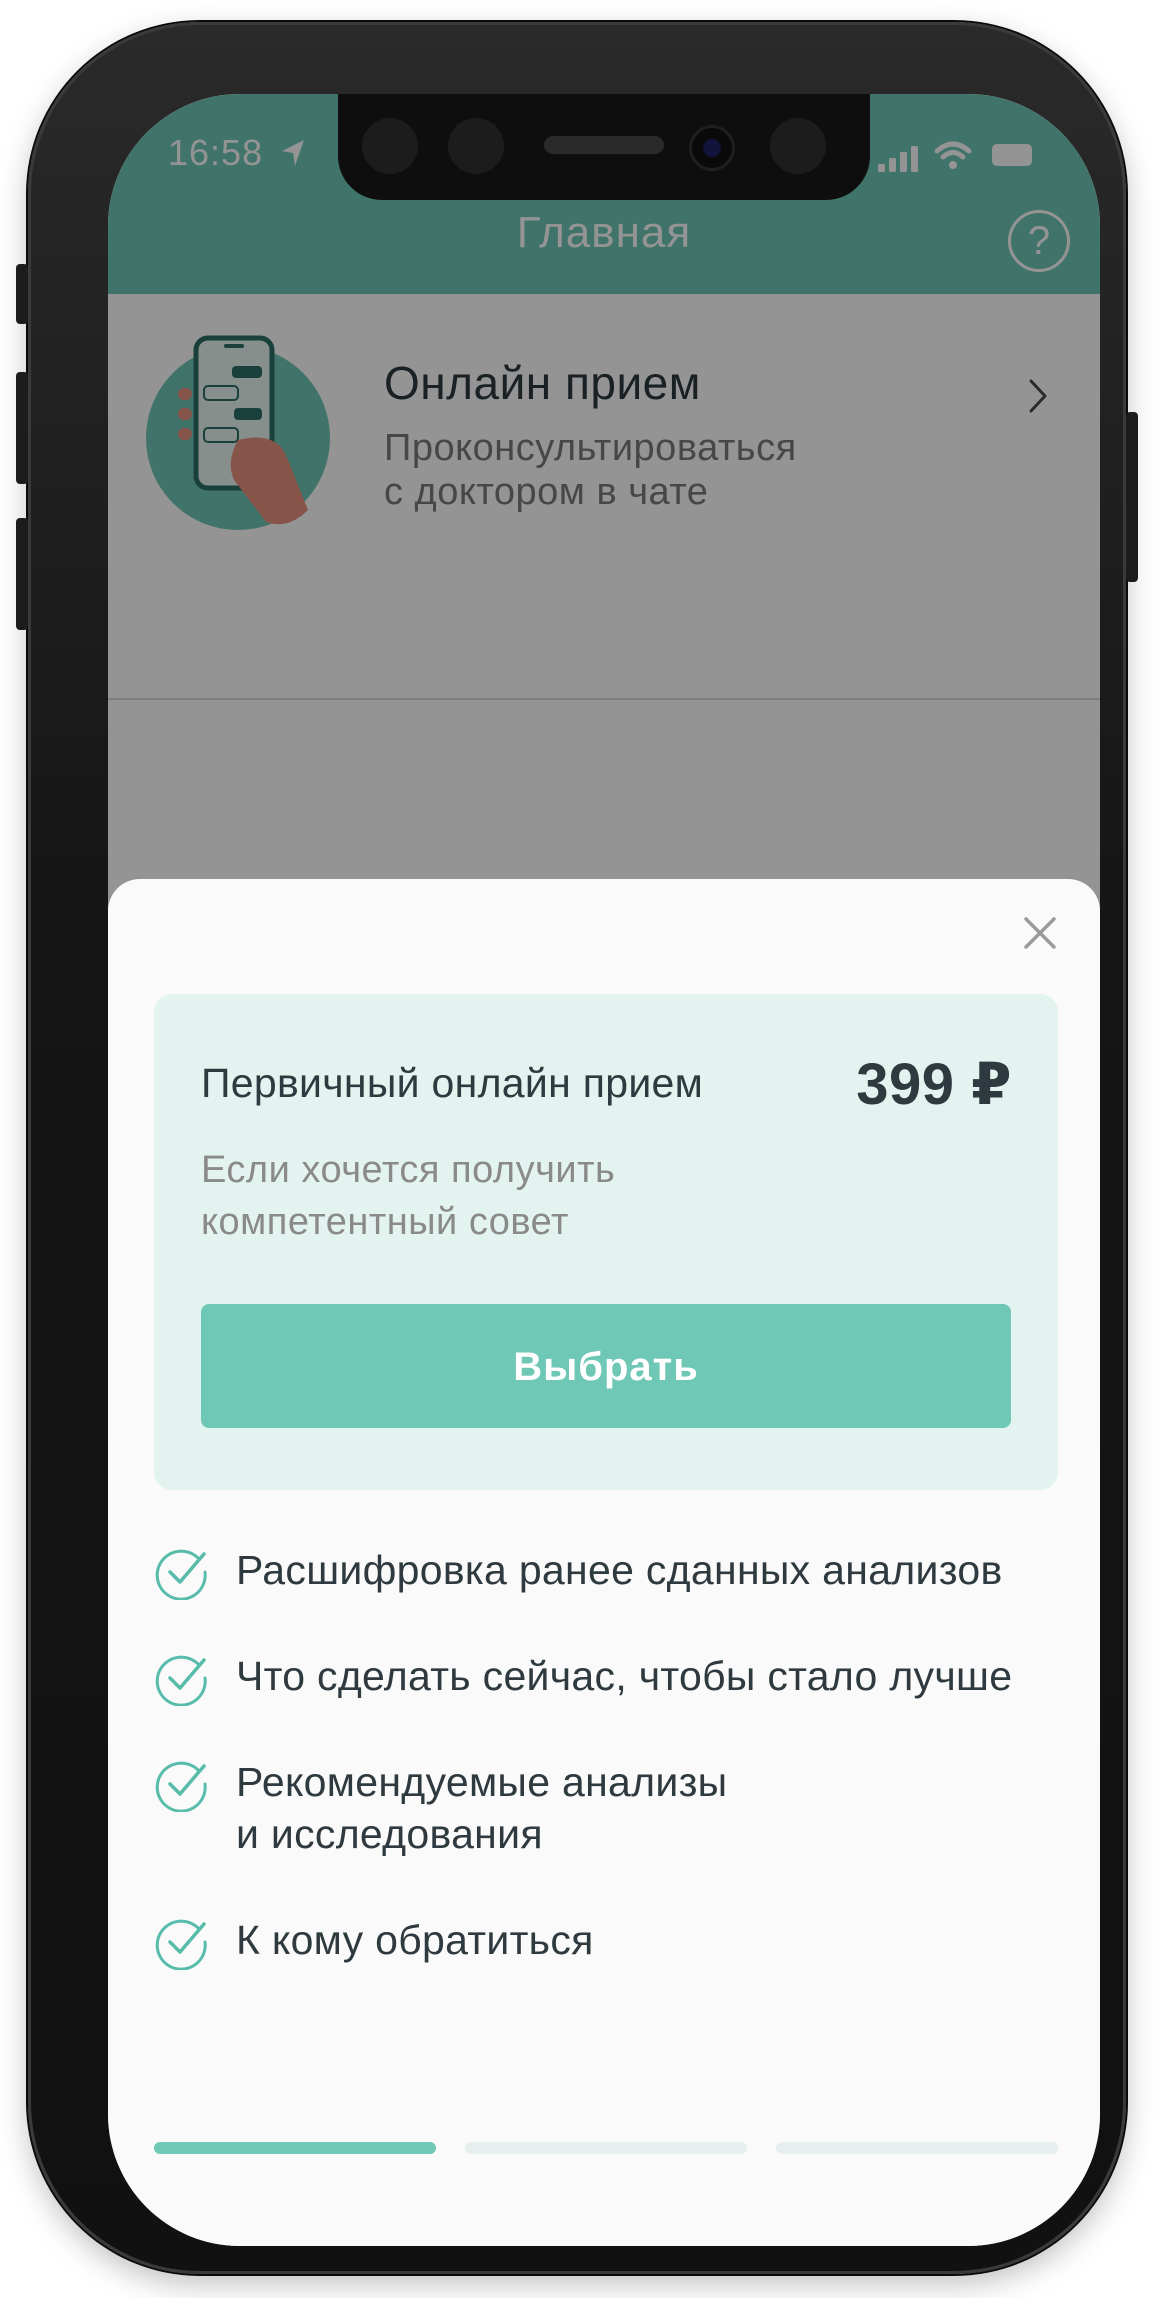  Describe the element at coordinates (482, 1808) in the screenshot. I see `feature-text: Рекомендуемые анализы и исследования` at that location.